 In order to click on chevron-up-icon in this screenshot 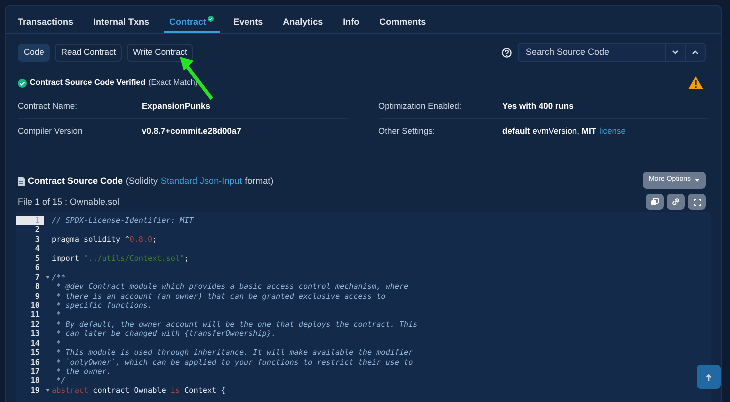, I will do `click(695, 52)`.